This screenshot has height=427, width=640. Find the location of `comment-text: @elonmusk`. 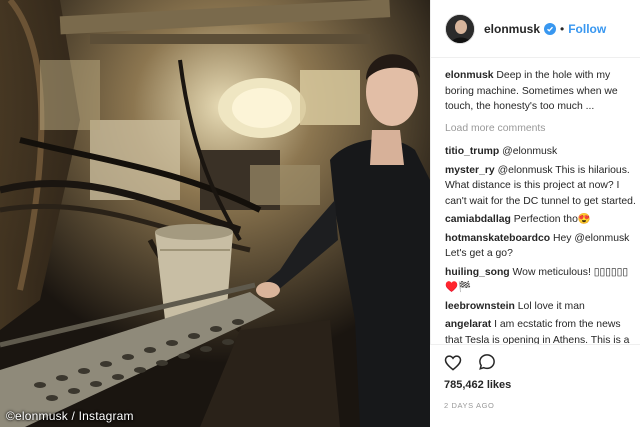

comment-text: @elonmusk is located at coordinates (530, 151).